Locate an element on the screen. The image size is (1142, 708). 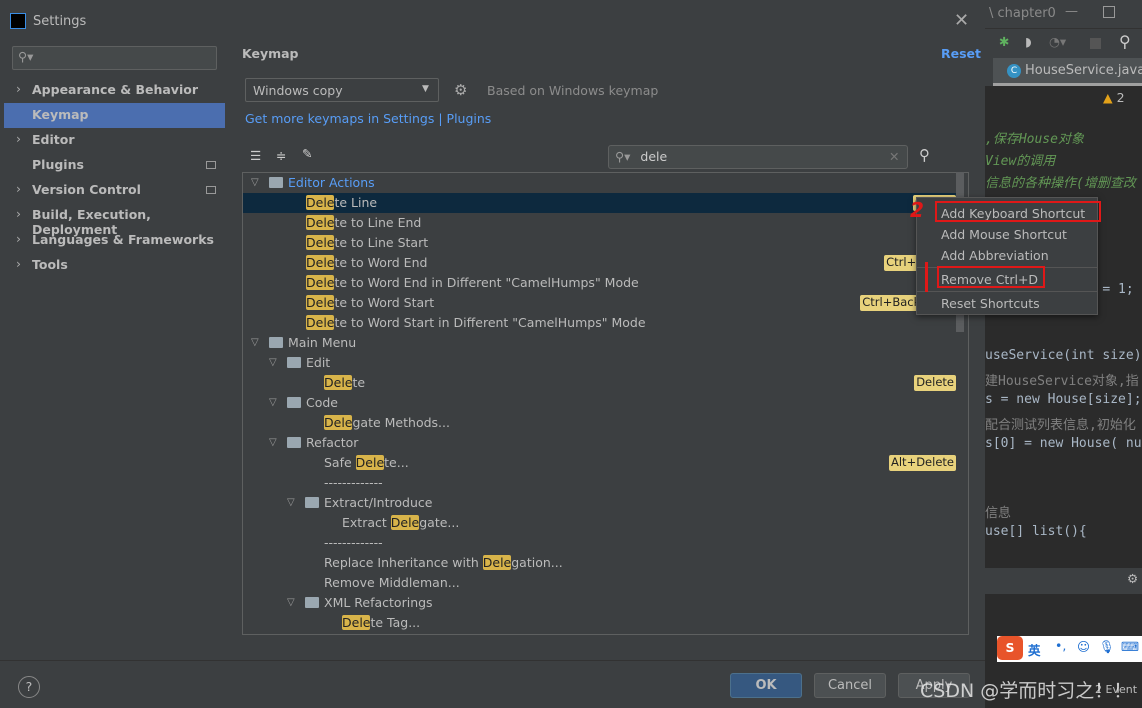
expand-all-icon: ☰ is located at coordinates (255, 155).